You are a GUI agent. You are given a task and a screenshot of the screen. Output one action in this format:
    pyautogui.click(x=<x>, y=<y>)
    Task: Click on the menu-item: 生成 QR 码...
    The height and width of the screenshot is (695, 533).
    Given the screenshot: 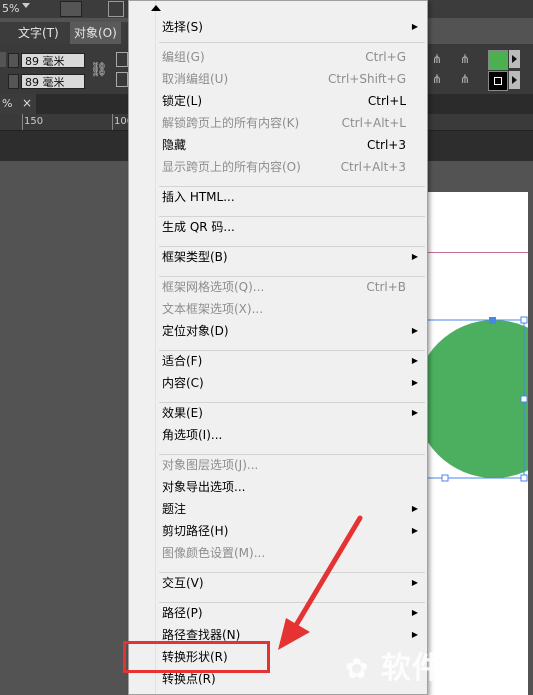 What is the action you would take?
    pyautogui.click(x=293, y=227)
    